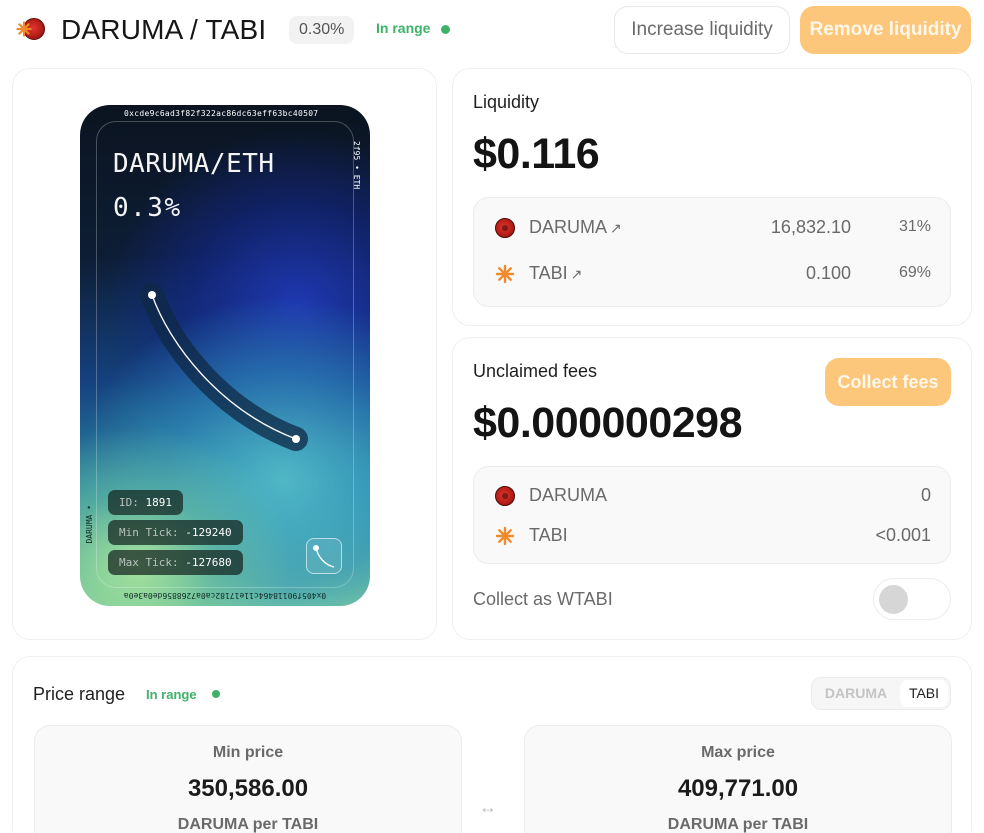  What do you see at coordinates (713, 274) in the screenshot?
I see `liquidity-token-row-tabi: TABI ↗ 0.100 69%` at bounding box center [713, 274].